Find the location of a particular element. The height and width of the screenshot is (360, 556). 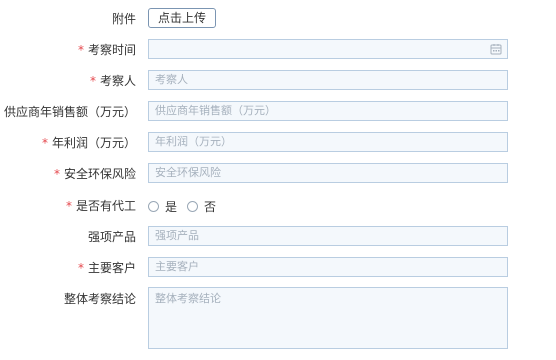

inspector-row: * 考察人 考察人 is located at coordinates (278, 81).